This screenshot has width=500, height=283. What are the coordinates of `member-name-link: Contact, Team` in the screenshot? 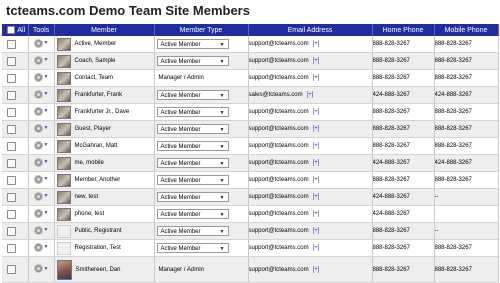 It's located at (94, 78).